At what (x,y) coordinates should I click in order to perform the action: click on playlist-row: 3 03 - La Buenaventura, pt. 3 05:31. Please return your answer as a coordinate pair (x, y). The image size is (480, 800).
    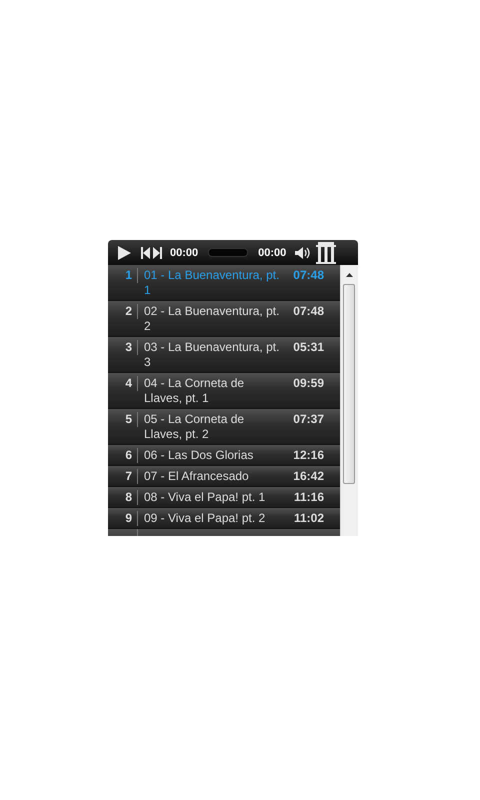
    Looking at the image, I should click on (224, 355).